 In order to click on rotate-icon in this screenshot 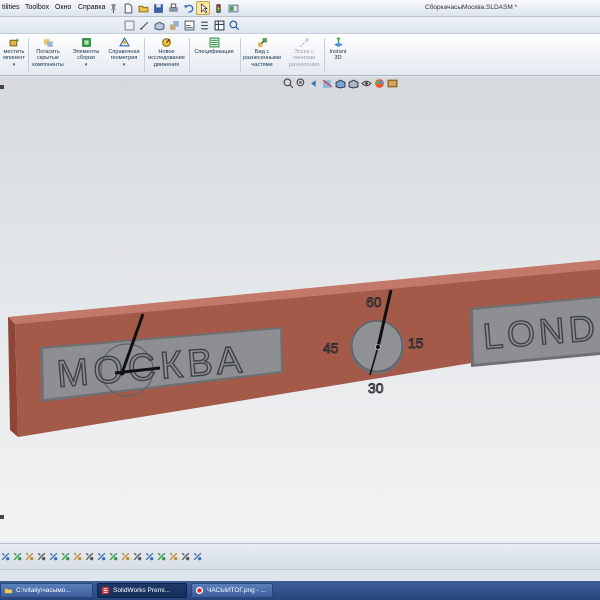, I will do `click(161, 556)`.